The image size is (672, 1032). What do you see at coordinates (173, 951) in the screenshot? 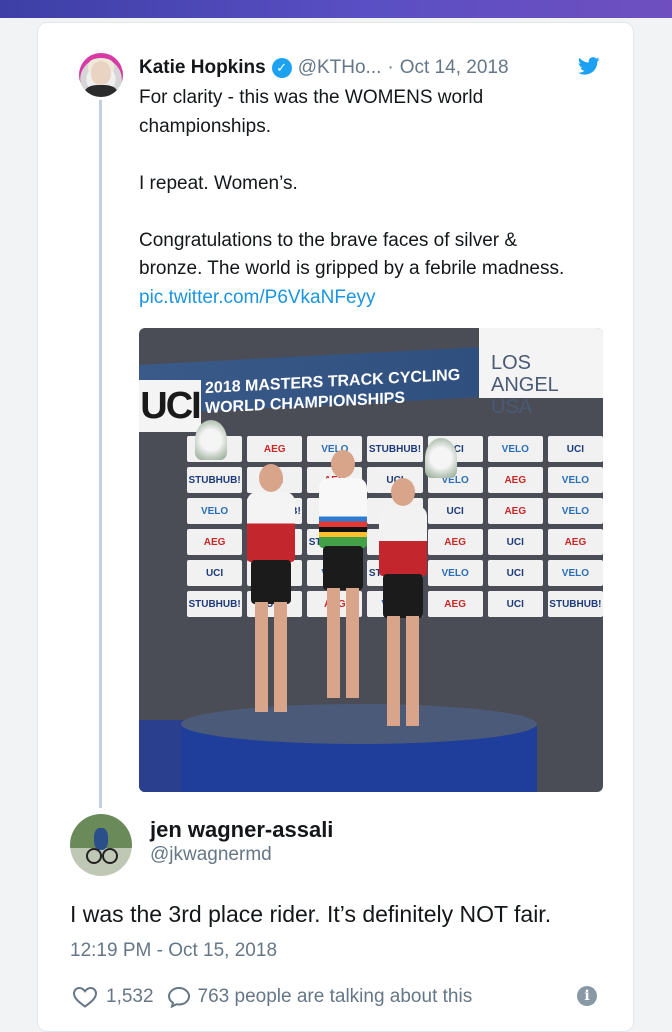
I see `reply-timestamp: 12:19 PM - Oct 15, 2018` at bounding box center [173, 951].